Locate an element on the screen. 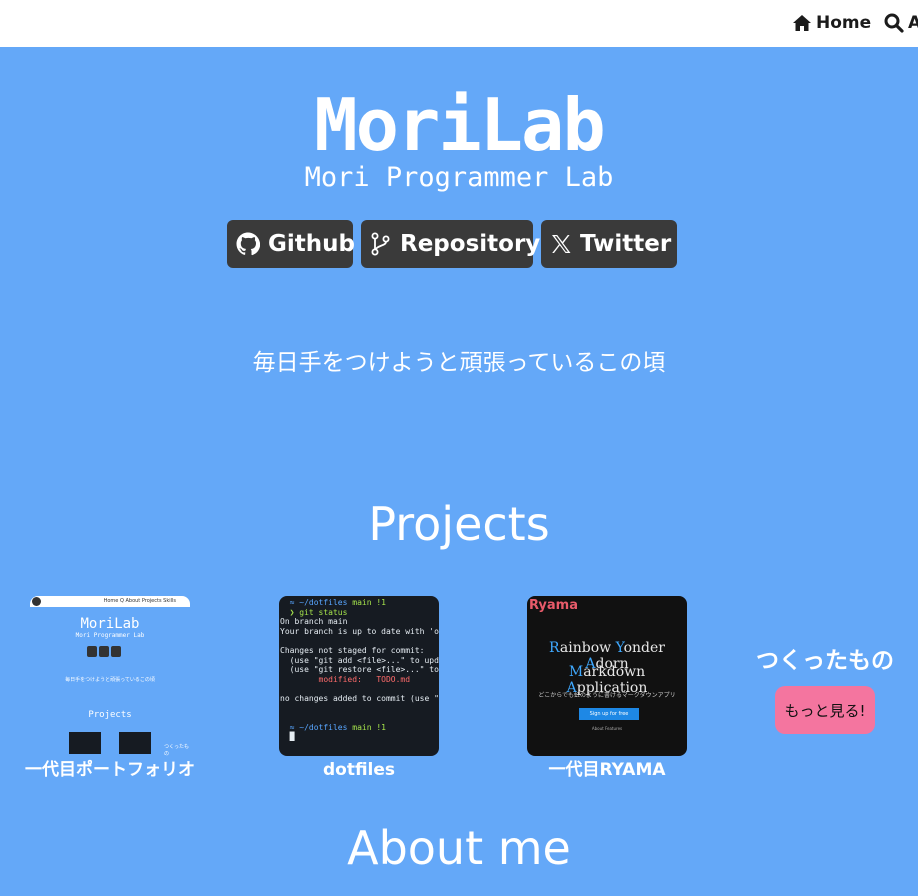 This screenshot has width=918, height=896. projects-heading: Projects is located at coordinates (459, 524).